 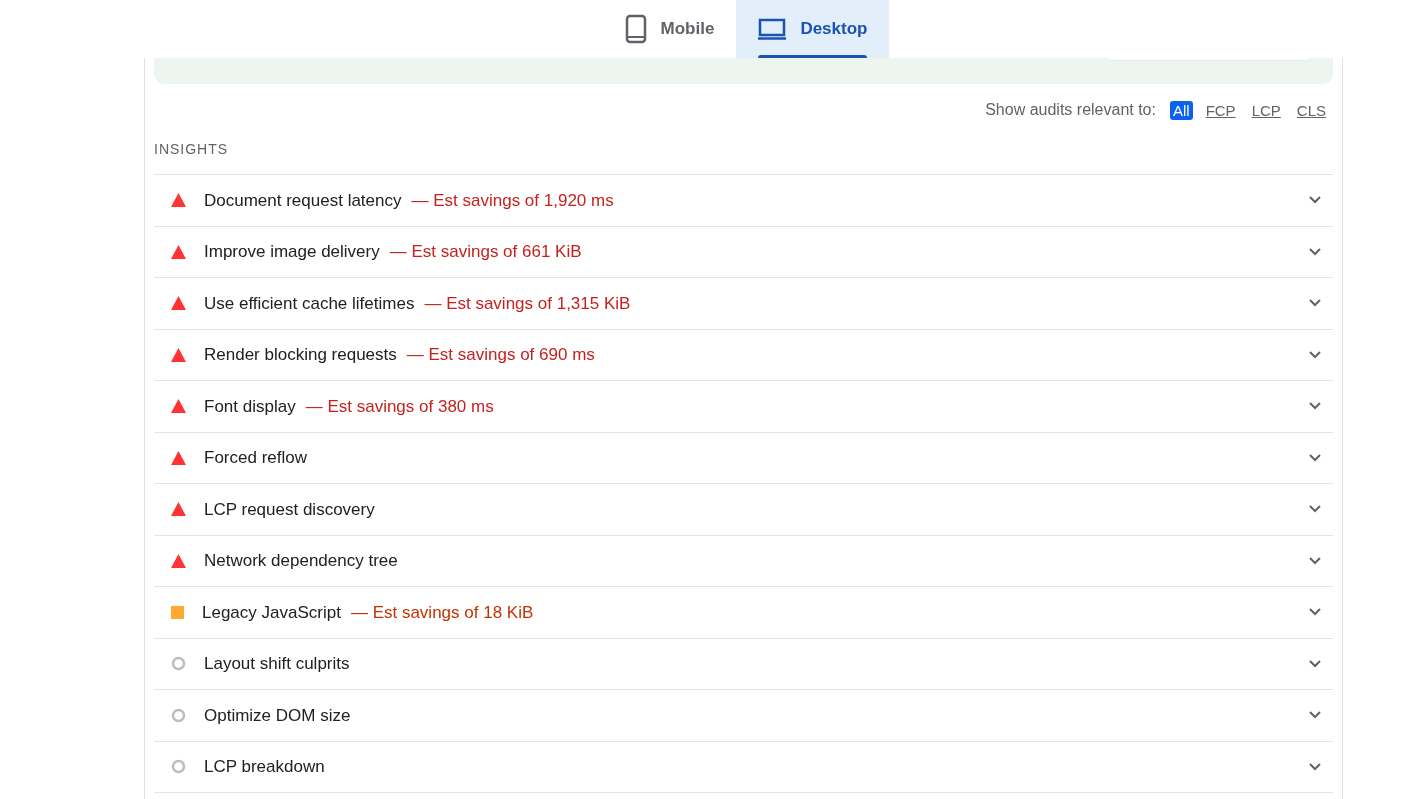 I want to click on audit-title: Optimize DOM size, so click(x=277, y=715).